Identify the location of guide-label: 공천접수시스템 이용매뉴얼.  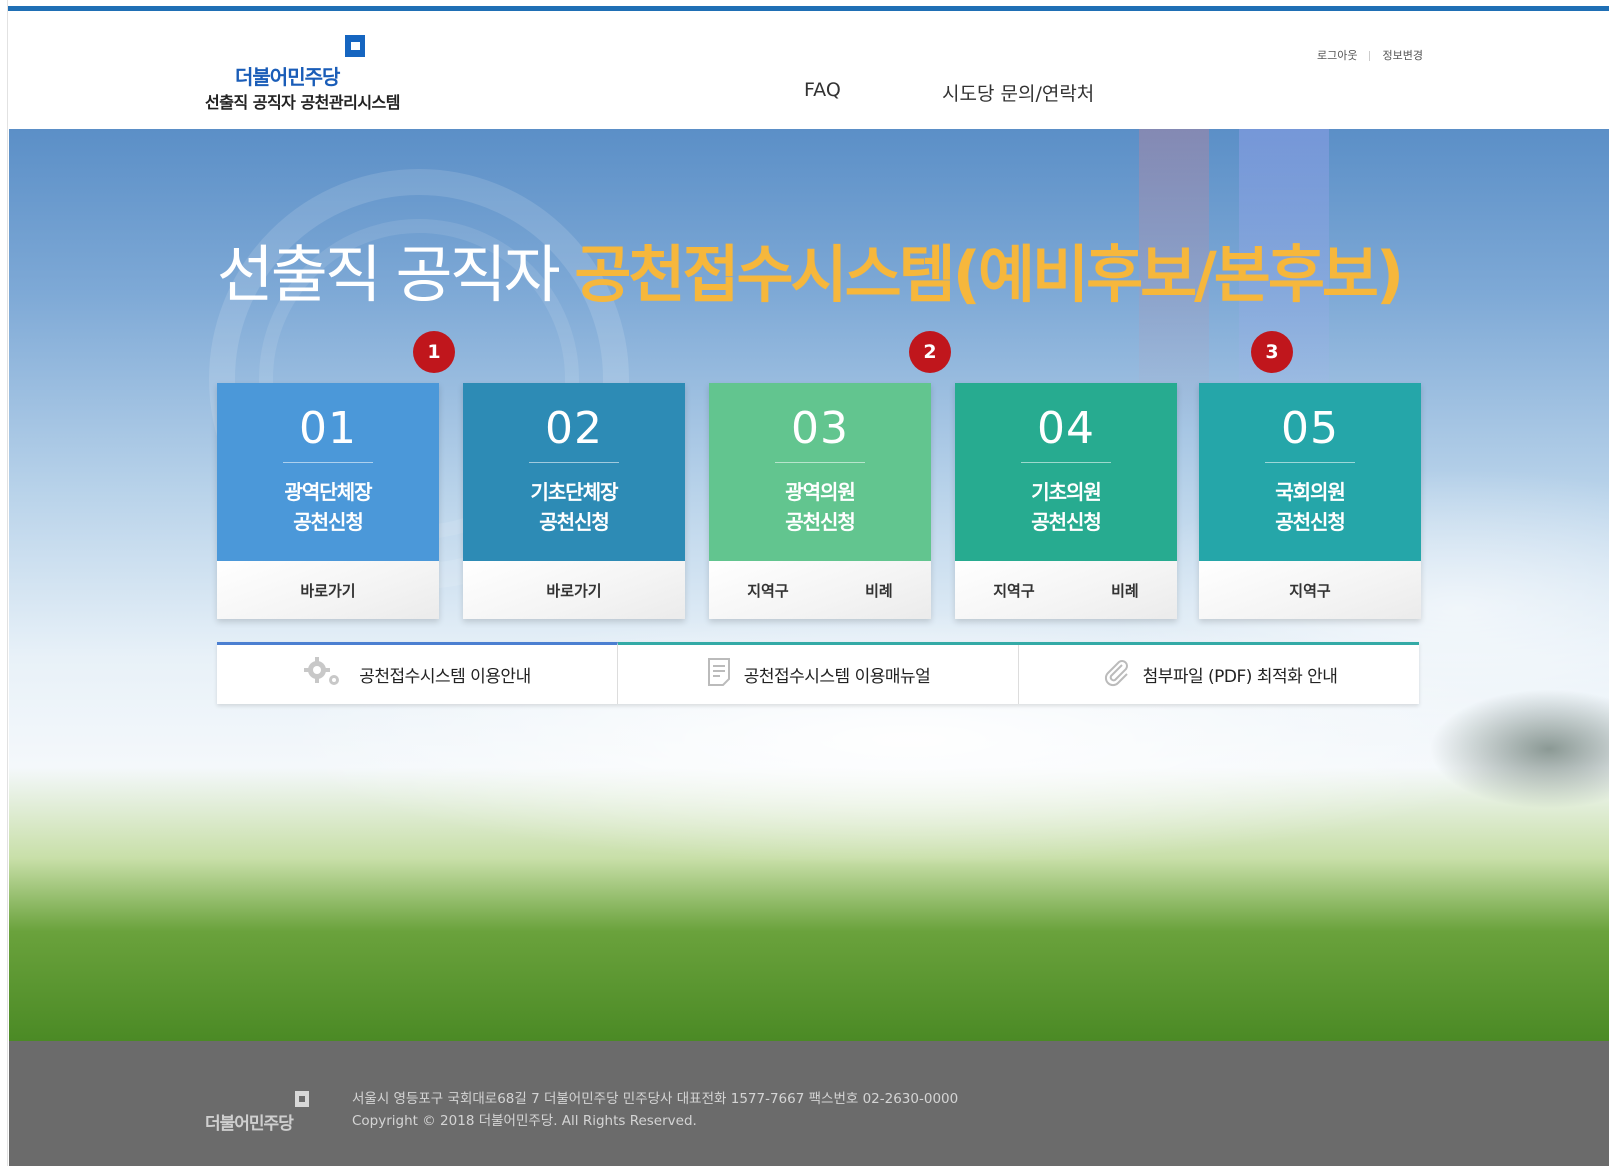
(837, 677).